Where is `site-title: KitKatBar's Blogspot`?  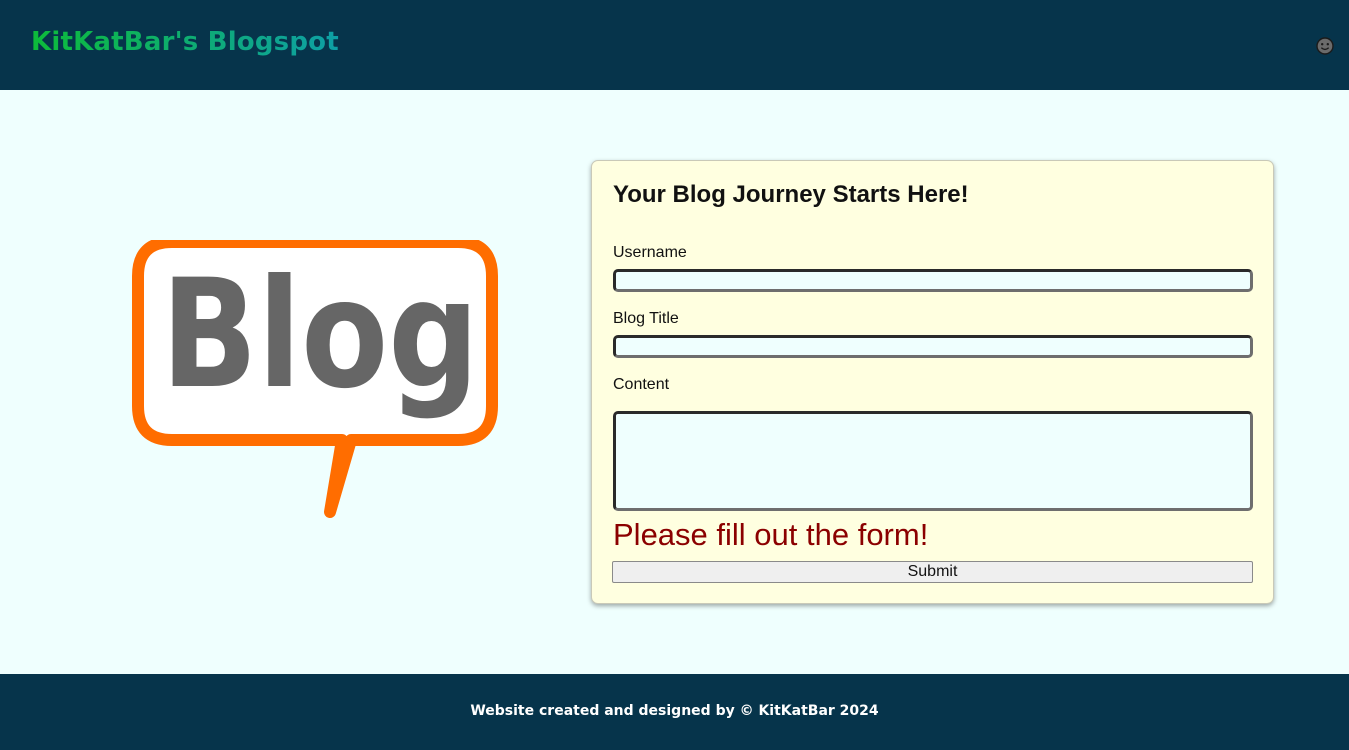 site-title: KitKatBar's Blogspot is located at coordinates (185, 42).